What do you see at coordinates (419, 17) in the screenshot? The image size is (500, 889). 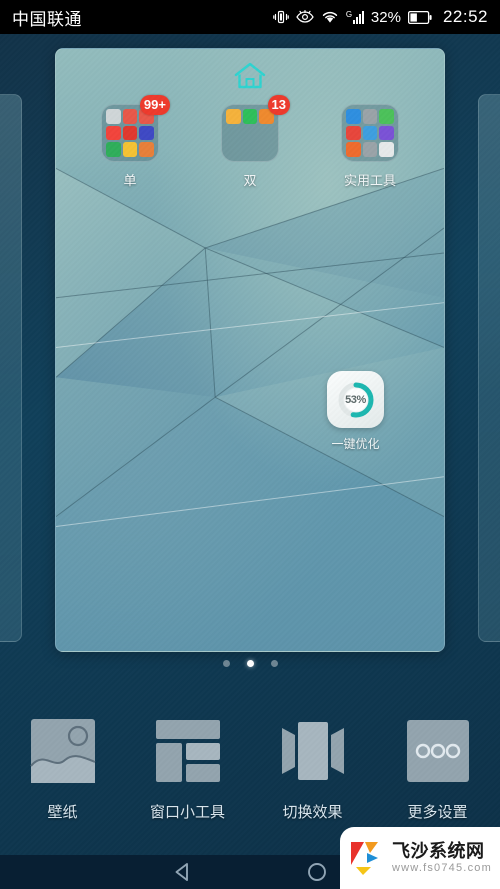 I see `battery-icon` at bounding box center [419, 17].